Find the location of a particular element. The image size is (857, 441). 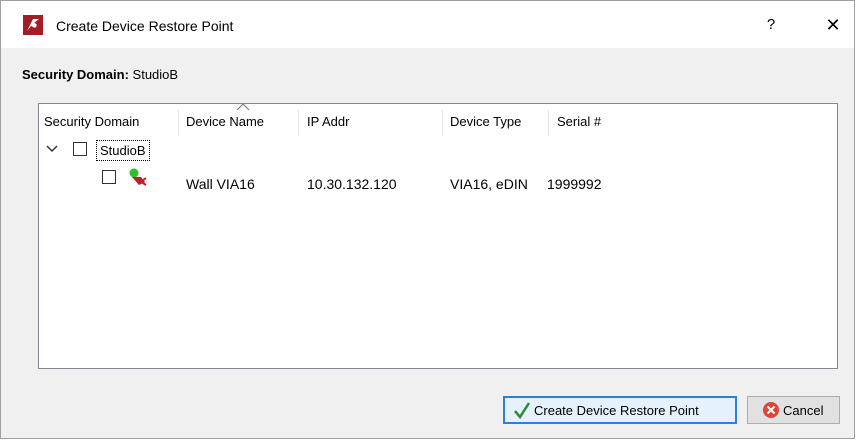

column-header-device-type: Device Type is located at coordinates (485, 121).